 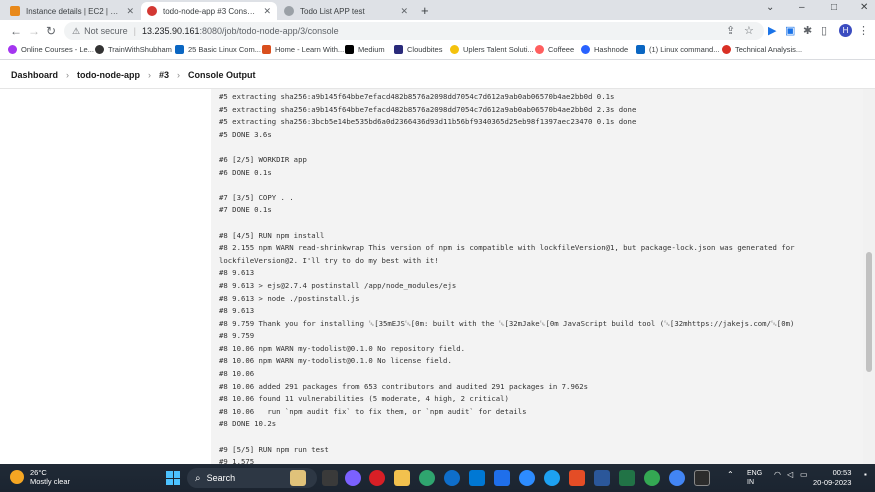 I want to click on clock-date: 20-09-2023, so click(x=832, y=482).